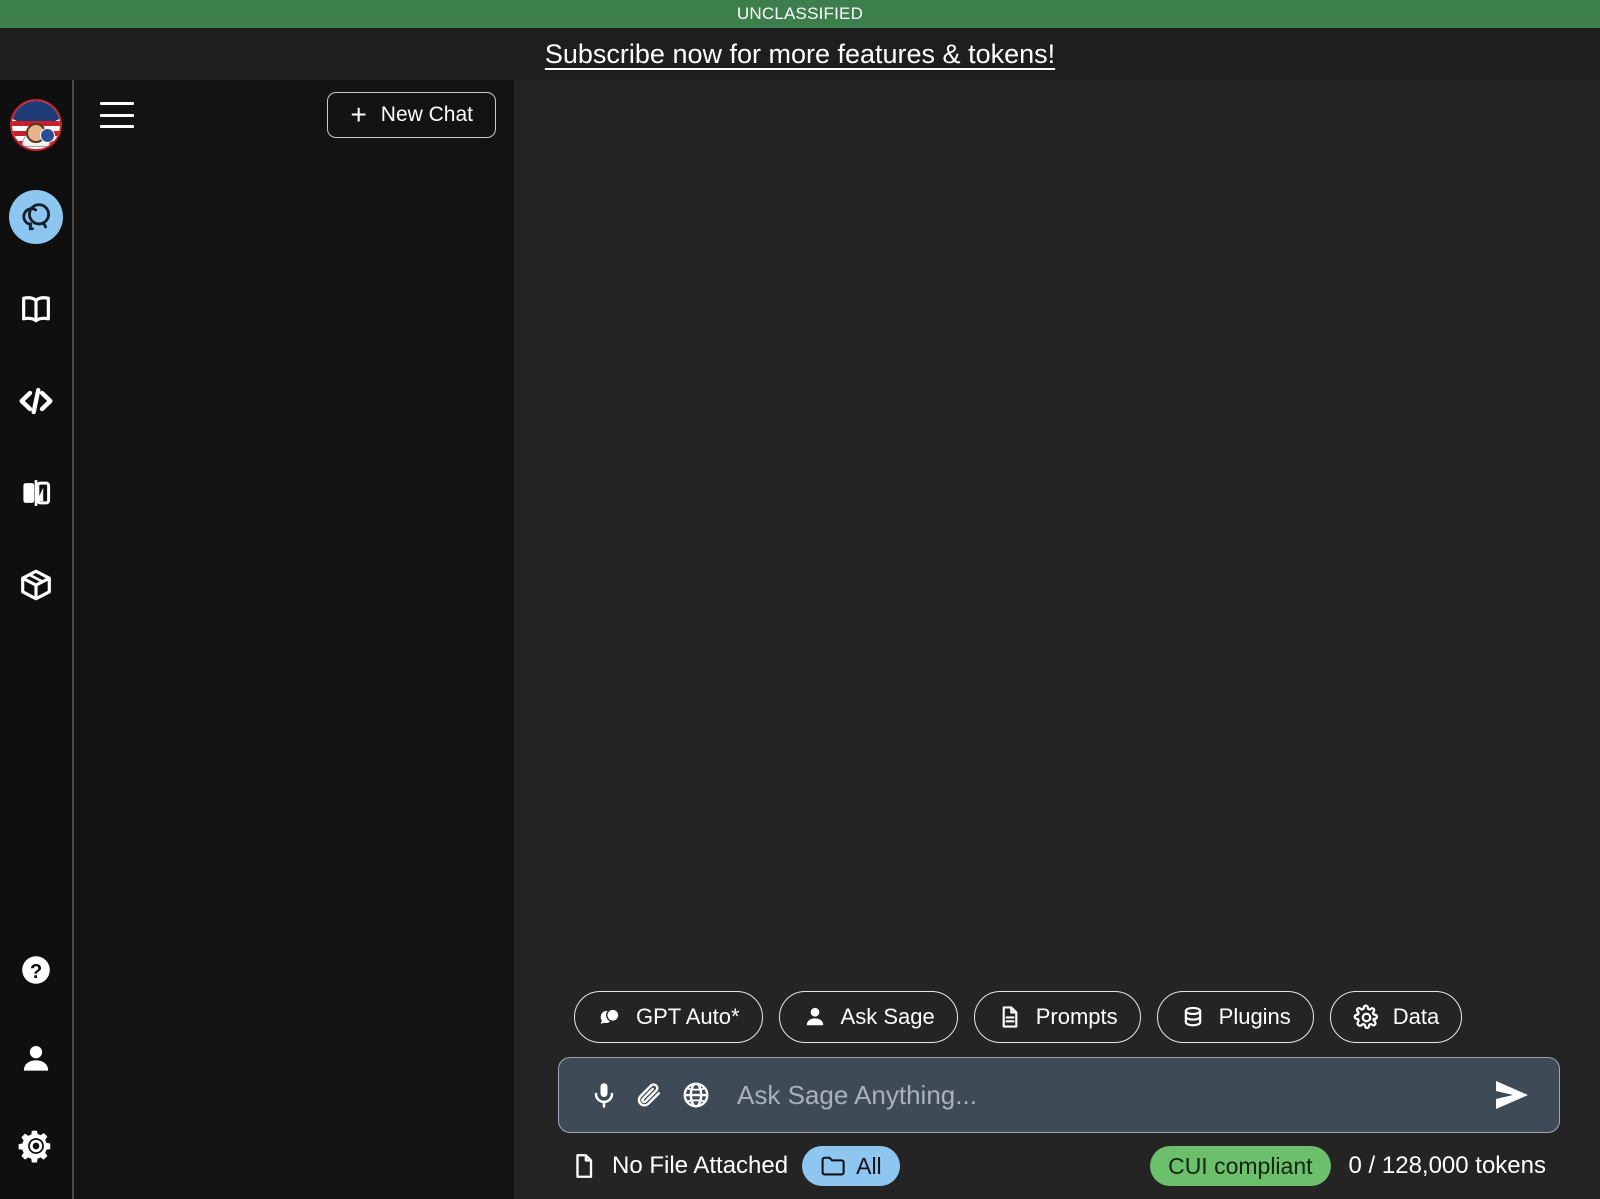  What do you see at coordinates (1010, 1017) in the screenshot?
I see `document-icon` at bounding box center [1010, 1017].